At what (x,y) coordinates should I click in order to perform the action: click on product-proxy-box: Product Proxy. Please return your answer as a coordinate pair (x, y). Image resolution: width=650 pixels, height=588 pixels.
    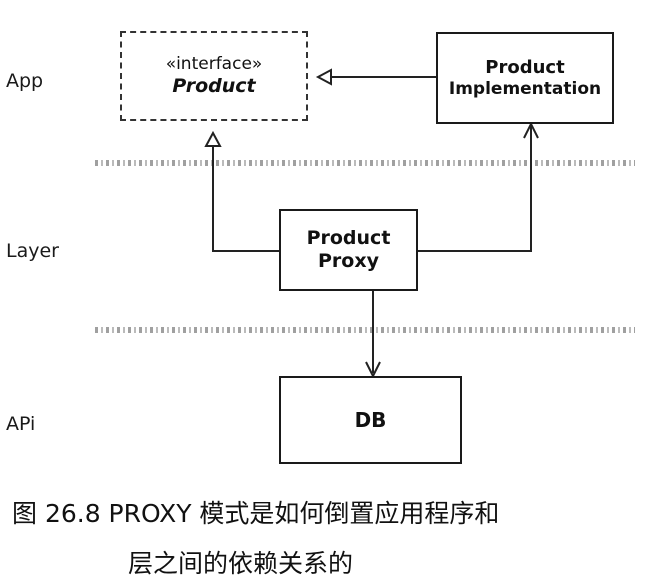
    Looking at the image, I should click on (348, 250).